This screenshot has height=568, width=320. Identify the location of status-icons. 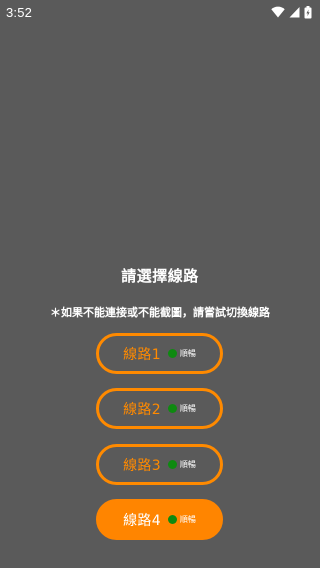
(291, 12).